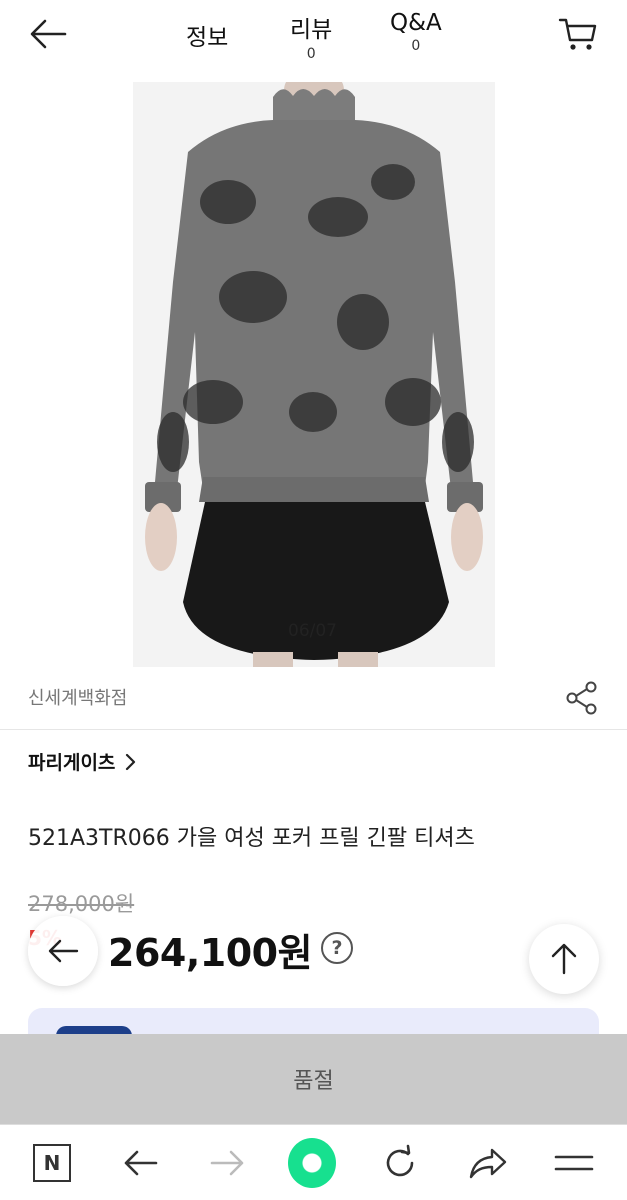  I want to click on naver-n-icon: N, so click(52, 1163).